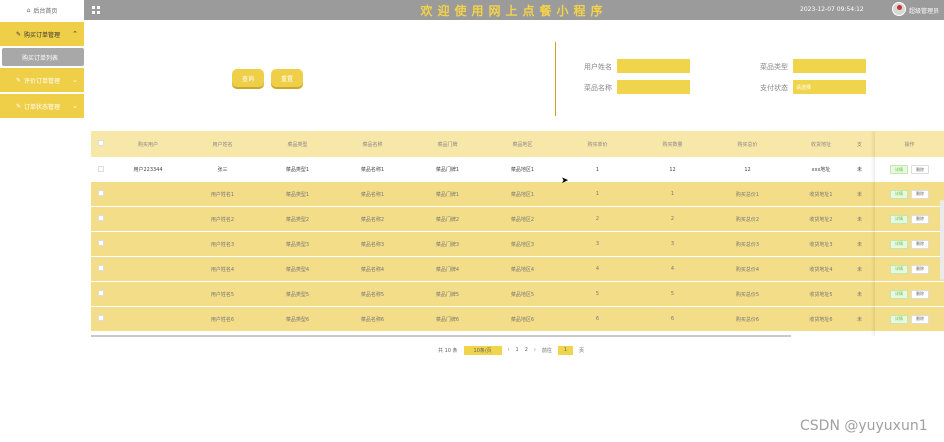 Image resolution: width=944 pixels, height=442 pixels. What do you see at coordinates (829, 87) in the screenshot?
I see `pay-status-select: 请选择` at bounding box center [829, 87].